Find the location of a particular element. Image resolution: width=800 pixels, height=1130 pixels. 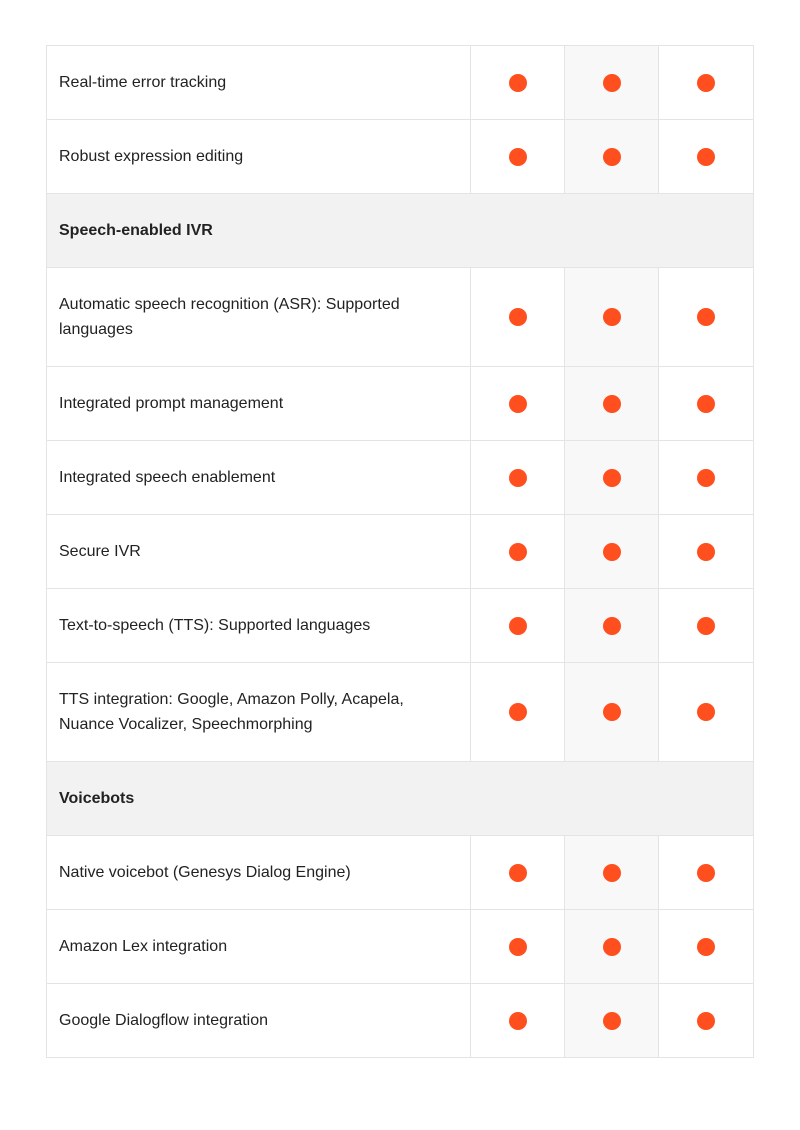

table-row: Integrated speech enablement is located at coordinates (400, 478).